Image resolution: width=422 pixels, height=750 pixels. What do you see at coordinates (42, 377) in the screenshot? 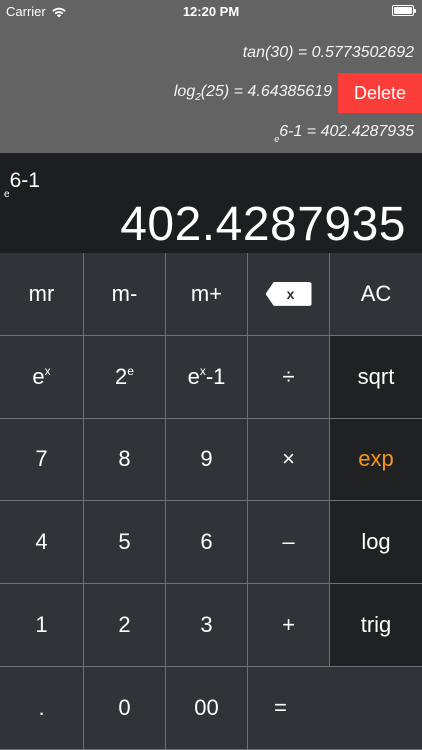
I see `exp-x-button: ex` at bounding box center [42, 377].